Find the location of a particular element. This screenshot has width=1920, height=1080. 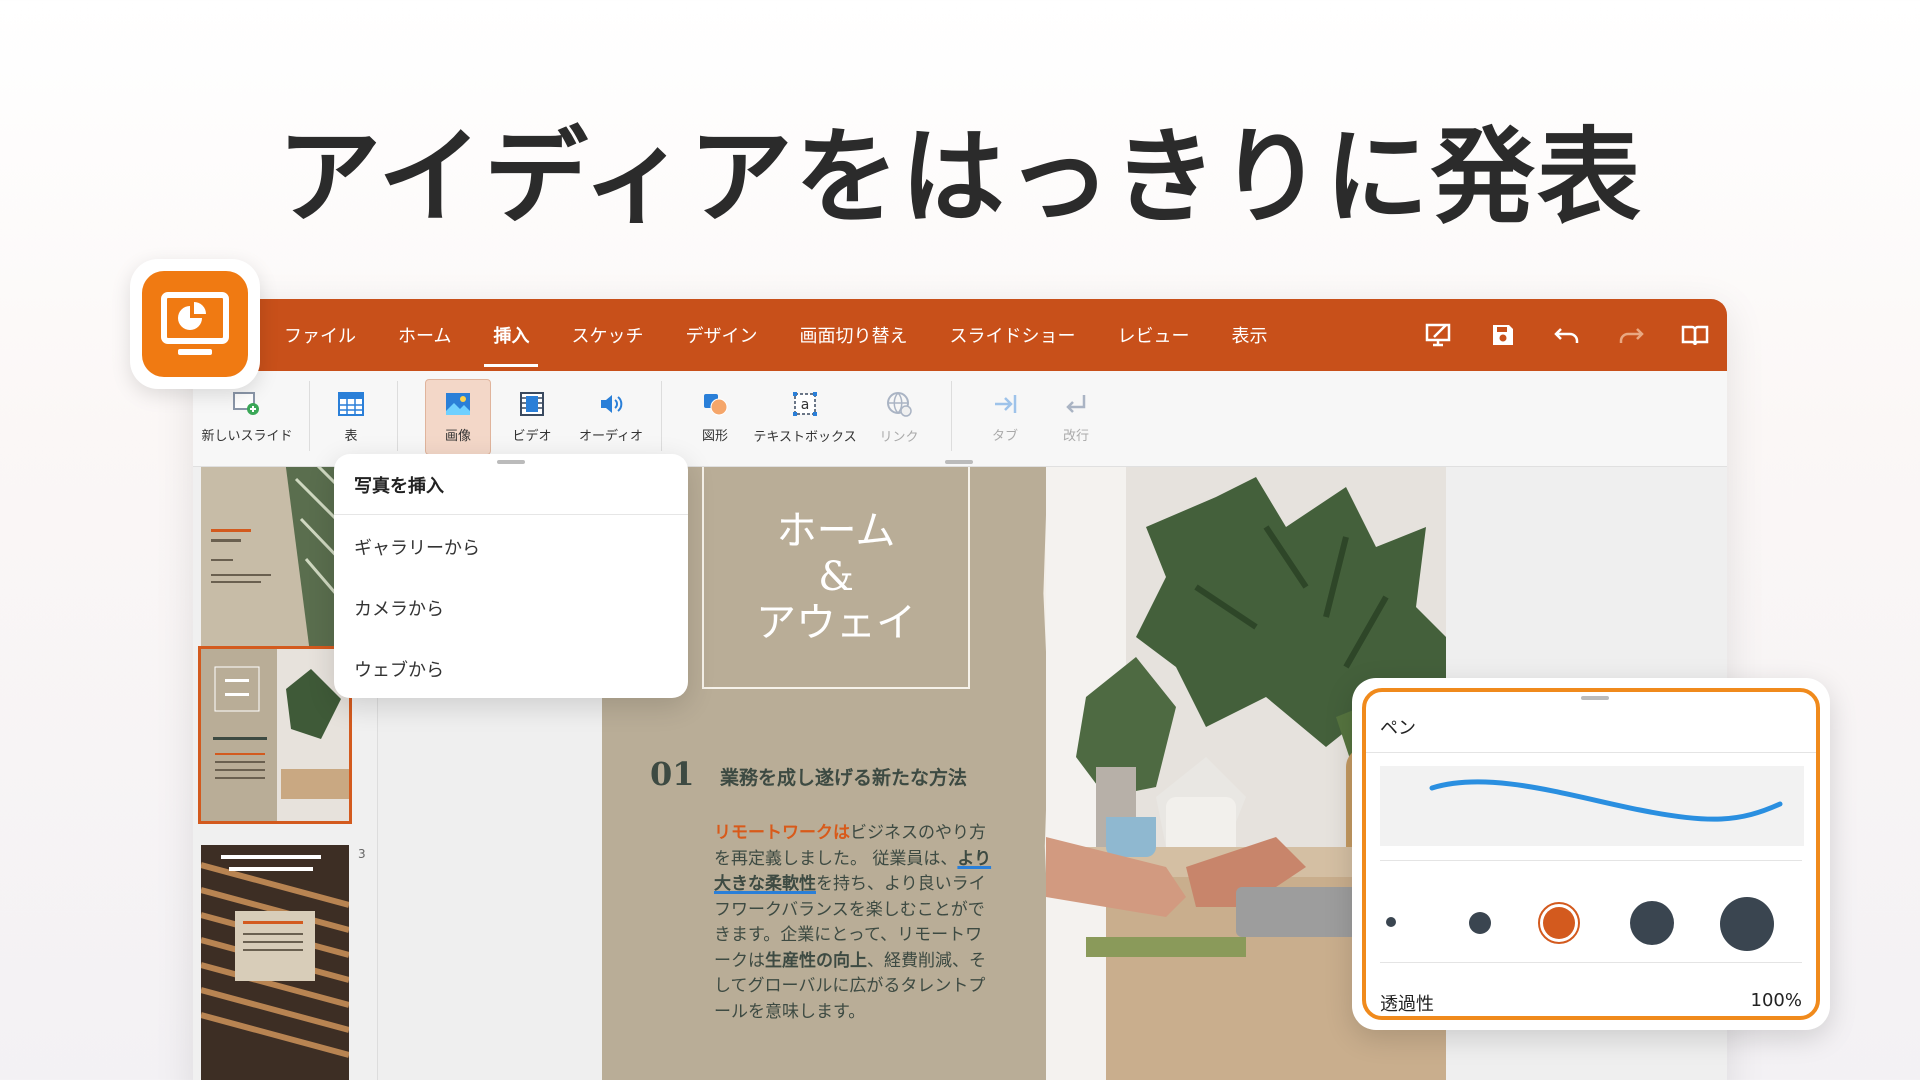

present-icon is located at coordinates (1439, 335).